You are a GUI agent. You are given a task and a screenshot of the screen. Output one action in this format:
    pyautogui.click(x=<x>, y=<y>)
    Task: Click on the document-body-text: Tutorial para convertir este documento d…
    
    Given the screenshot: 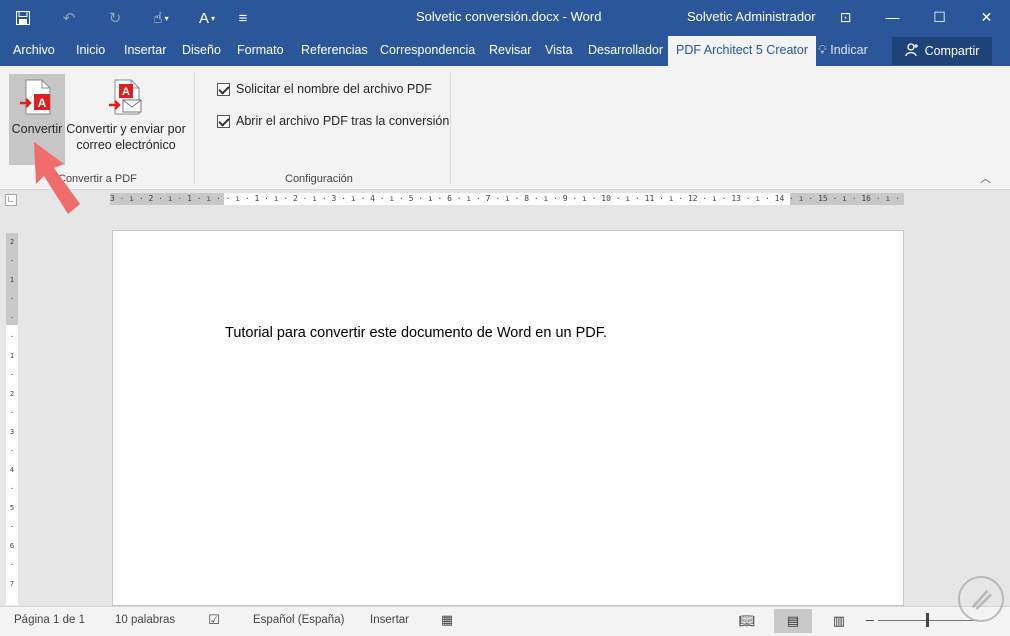 What is the action you would take?
    pyautogui.click(x=416, y=333)
    